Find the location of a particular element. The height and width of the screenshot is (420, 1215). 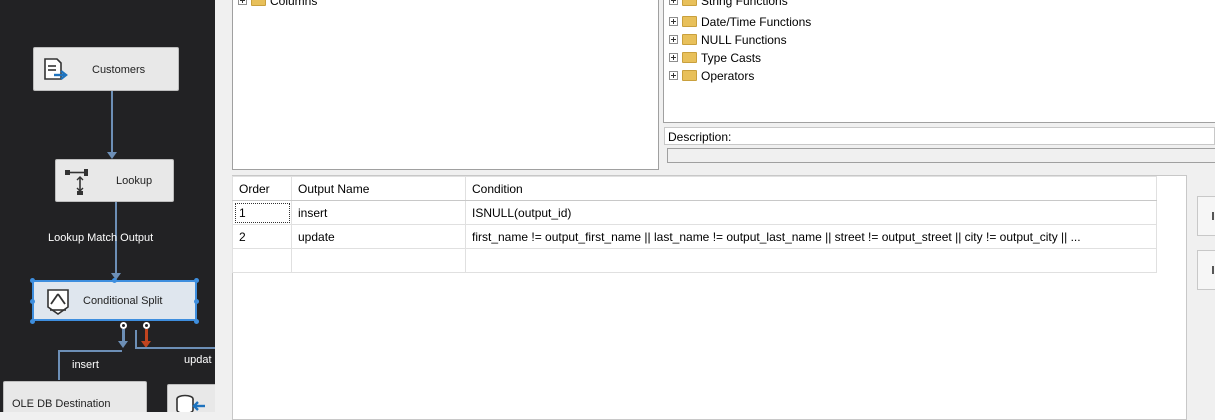

path-insert-vertical is located at coordinates (59, 365).